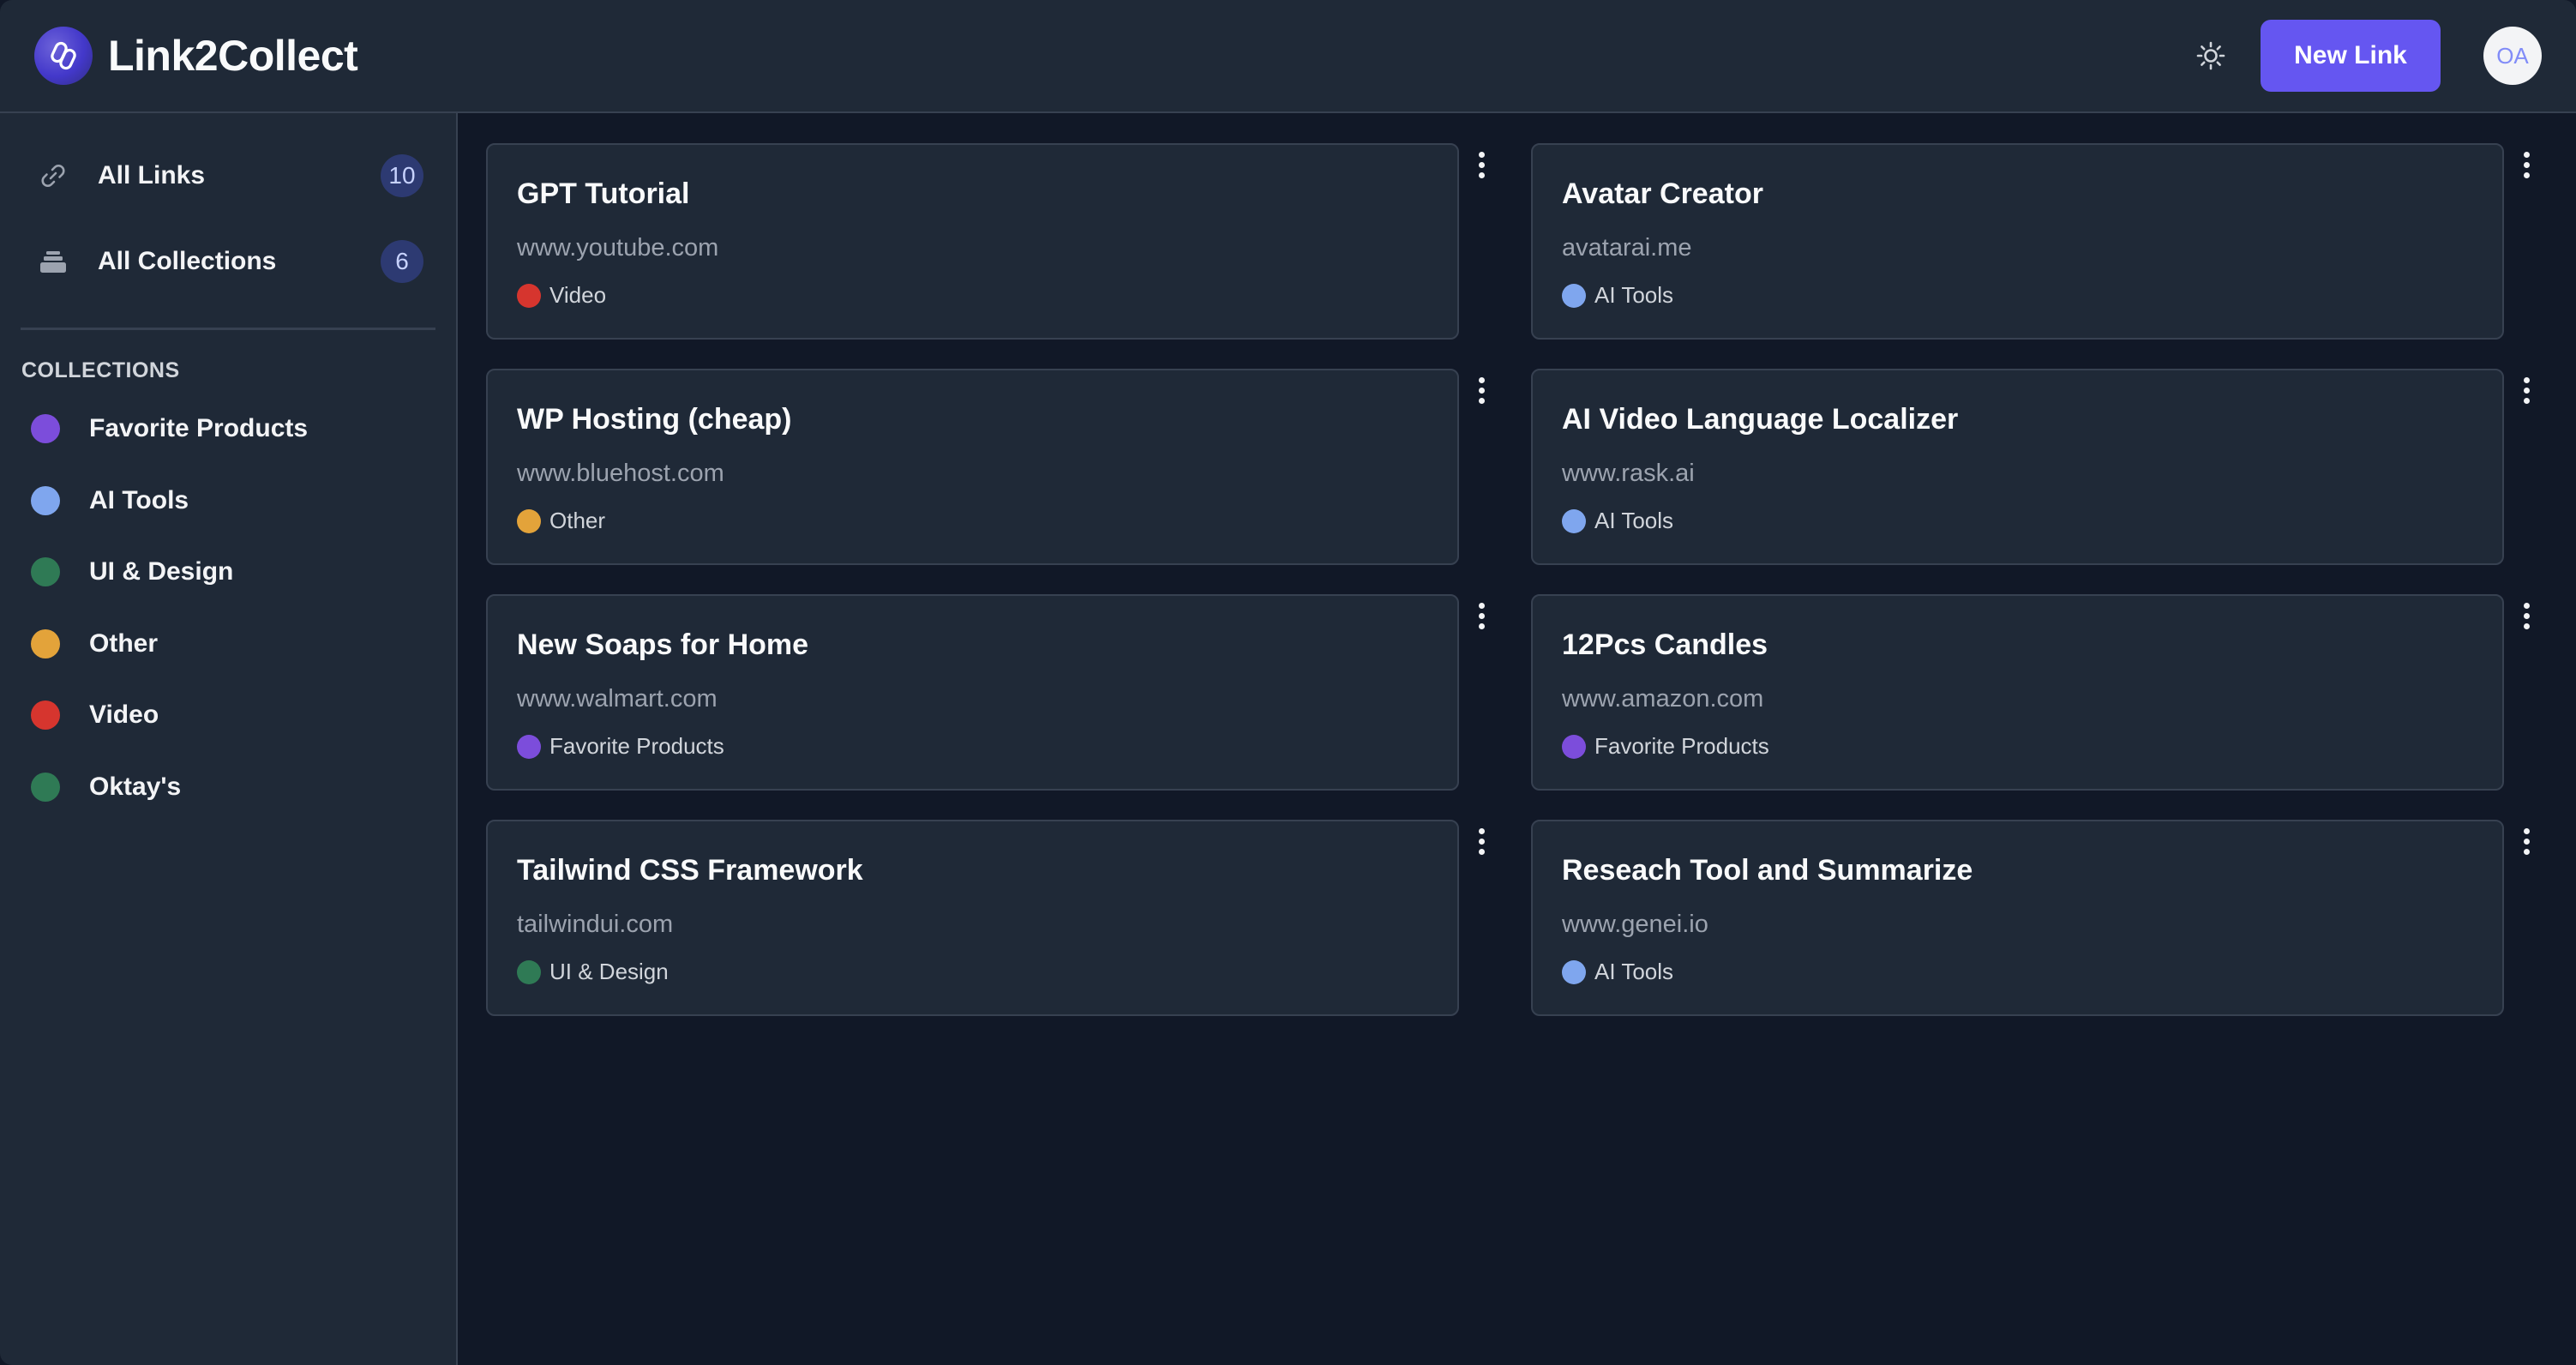 The height and width of the screenshot is (1365, 2576). Describe the element at coordinates (603, 193) in the screenshot. I see `link-title: GPT Tutorial` at that location.